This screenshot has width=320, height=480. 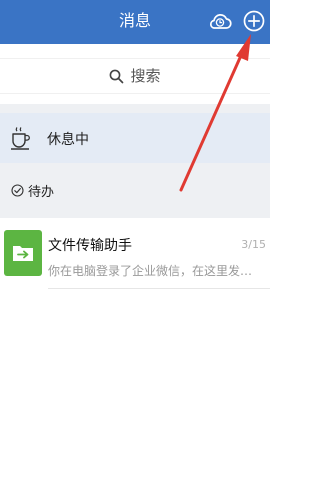 I want to click on chat-time: 3/15, so click(x=253, y=244).